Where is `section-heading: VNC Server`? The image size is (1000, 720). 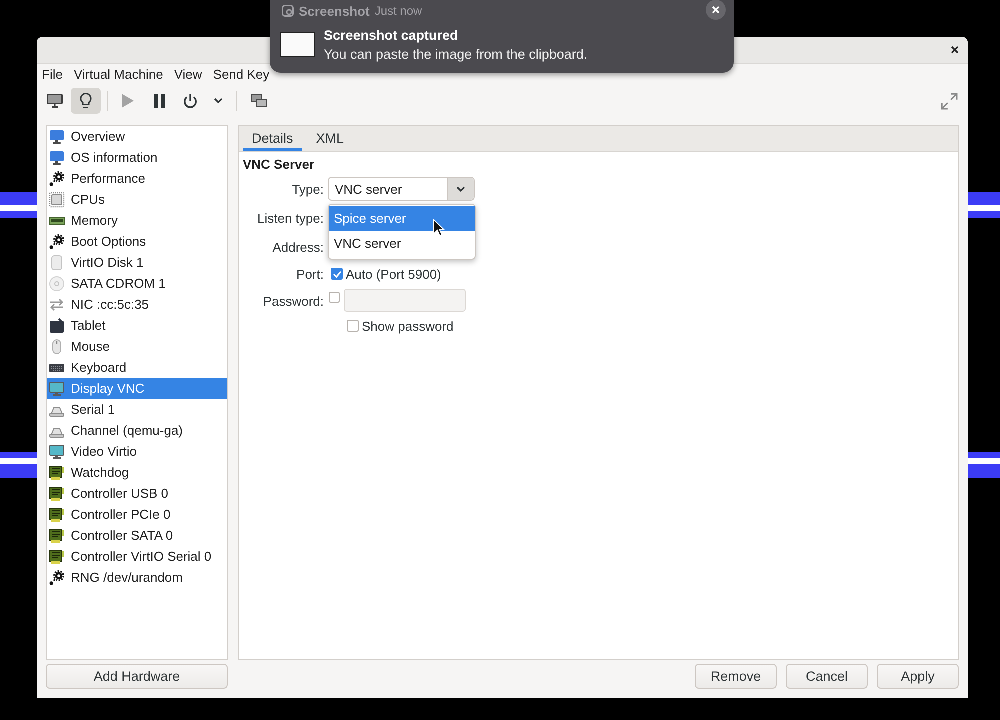 section-heading: VNC Server is located at coordinates (279, 165).